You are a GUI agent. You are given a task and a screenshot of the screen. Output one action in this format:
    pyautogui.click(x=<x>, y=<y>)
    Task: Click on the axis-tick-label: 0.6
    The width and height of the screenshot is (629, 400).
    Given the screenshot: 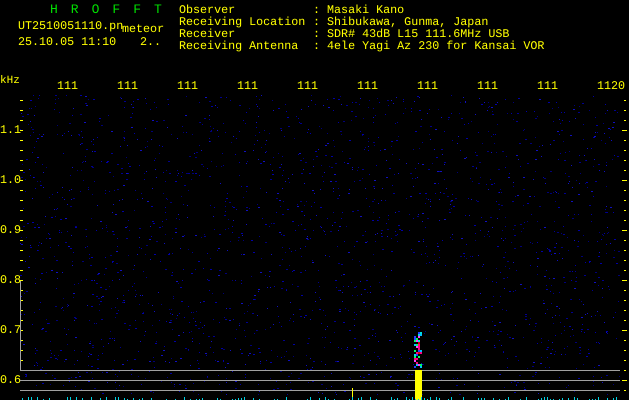 What is the action you would take?
    pyautogui.click(x=10, y=380)
    